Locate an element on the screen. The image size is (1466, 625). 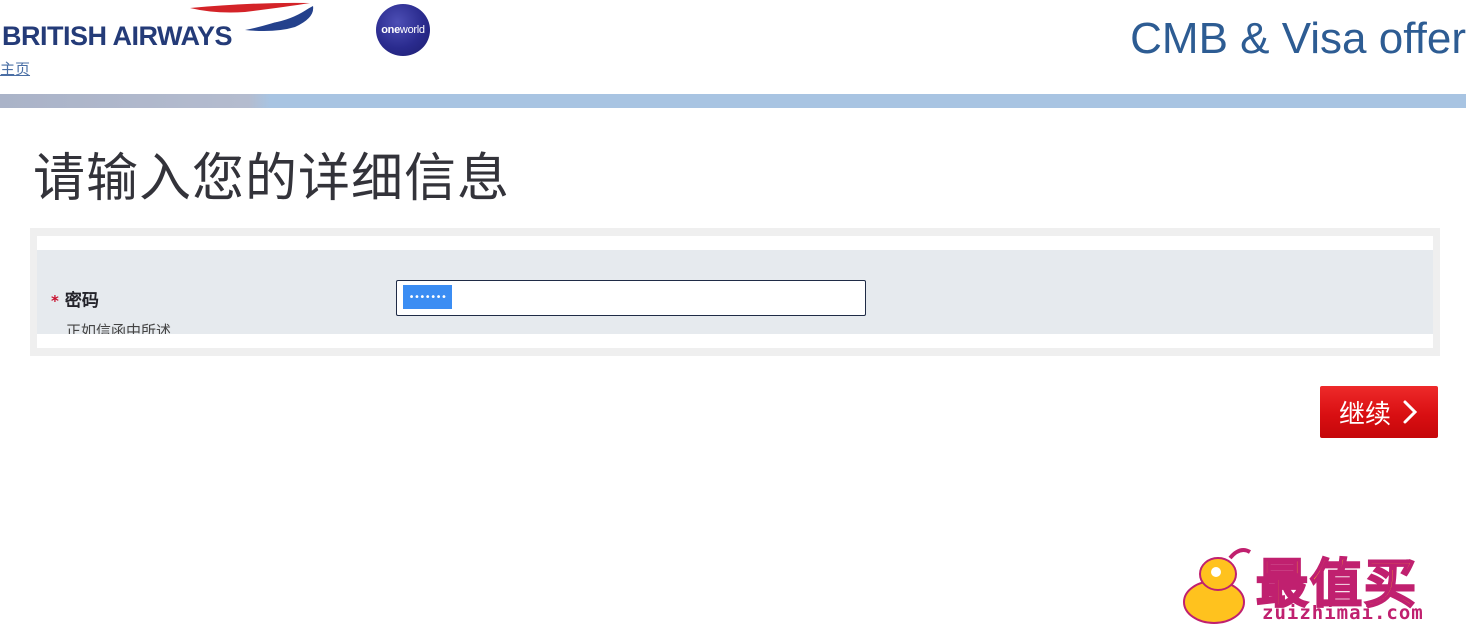
password-label: * 密码 is located at coordinates (75, 298).